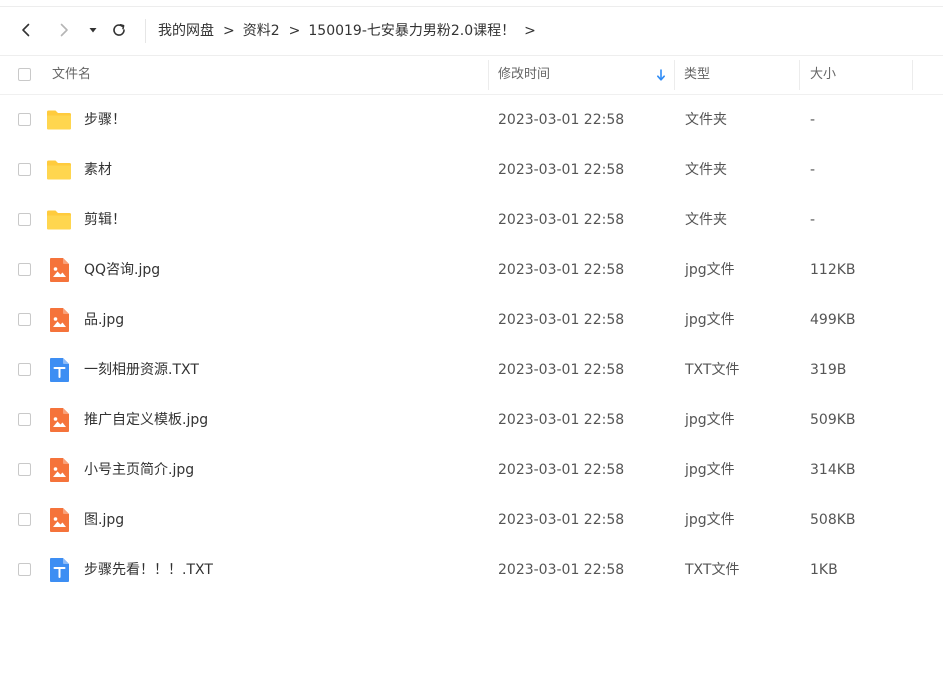 The height and width of the screenshot is (691, 943). What do you see at coordinates (471, 75) in the screenshot?
I see `file-list-header: 文件名 修改时间 类型 大小` at bounding box center [471, 75].